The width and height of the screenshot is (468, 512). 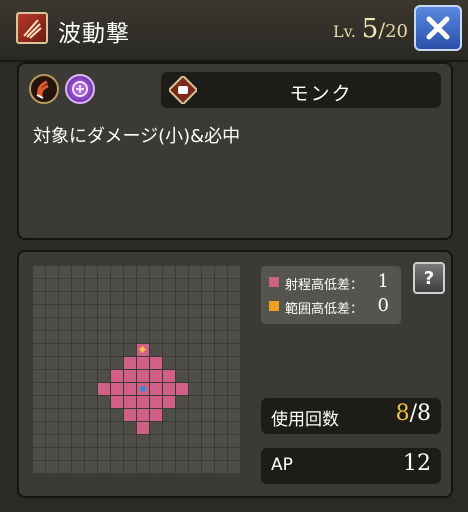 What do you see at coordinates (301, 90) in the screenshot?
I see `job-bar: モンク` at bounding box center [301, 90].